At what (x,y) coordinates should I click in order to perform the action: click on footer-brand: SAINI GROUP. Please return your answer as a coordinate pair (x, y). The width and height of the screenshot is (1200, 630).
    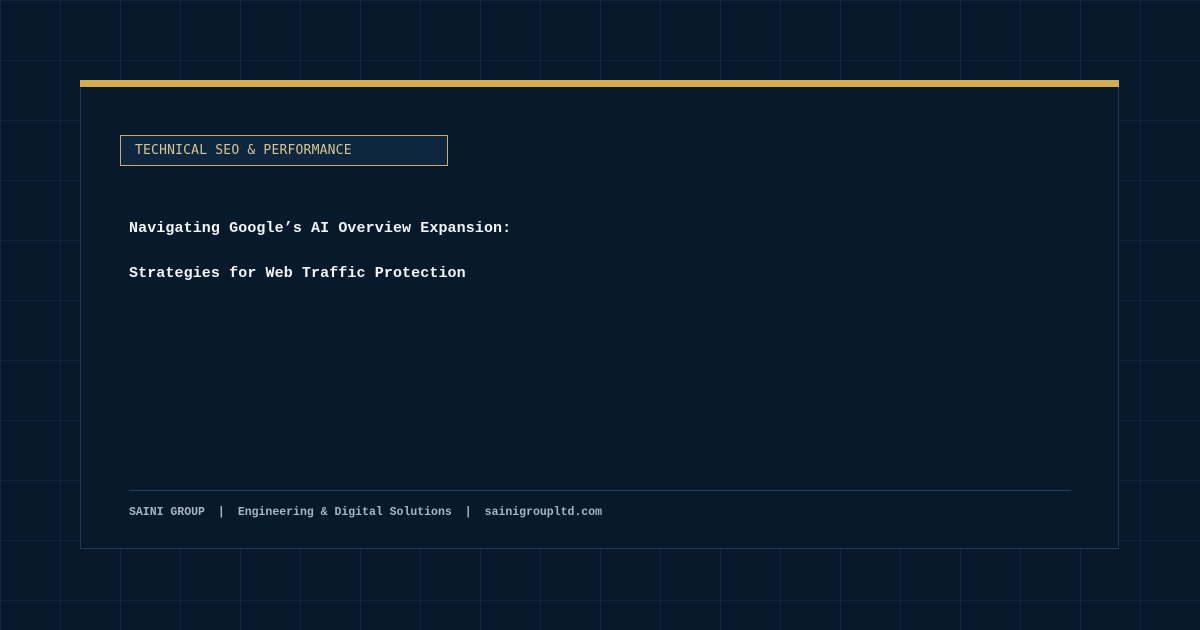
    Looking at the image, I should click on (167, 512).